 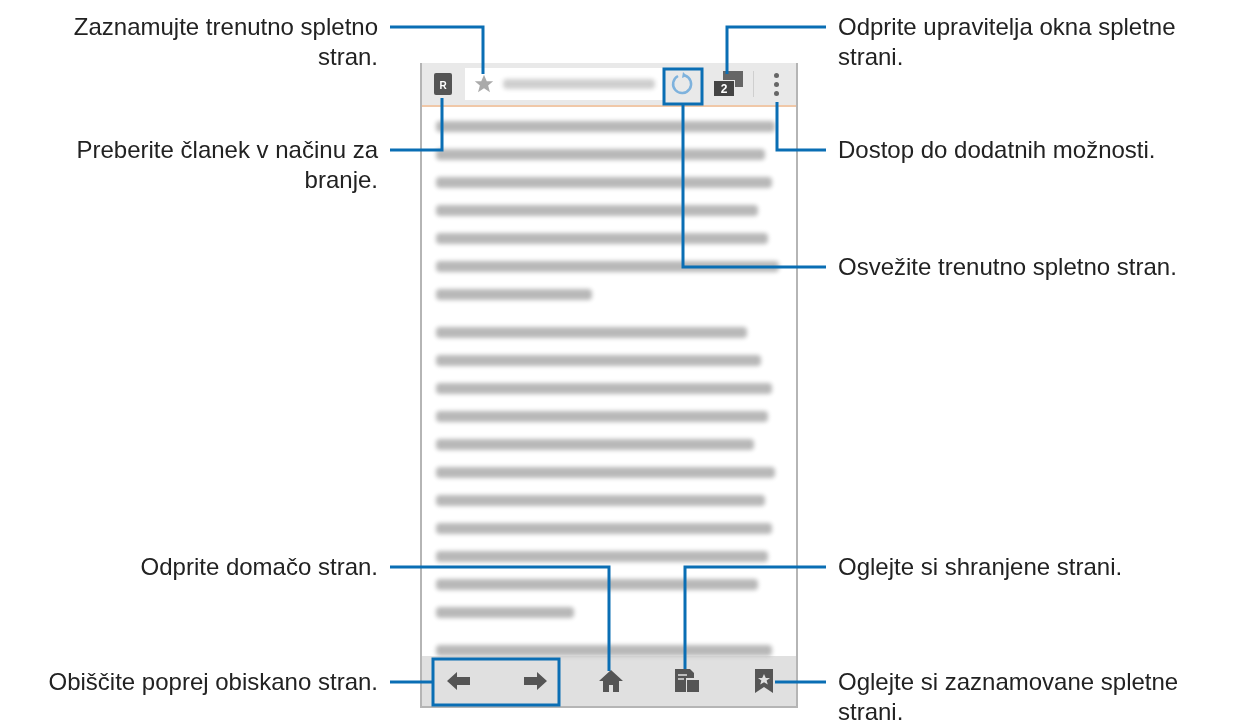 What do you see at coordinates (484, 84) in the screenshot?
I see `star-icon` at bounding box center [484, 84].